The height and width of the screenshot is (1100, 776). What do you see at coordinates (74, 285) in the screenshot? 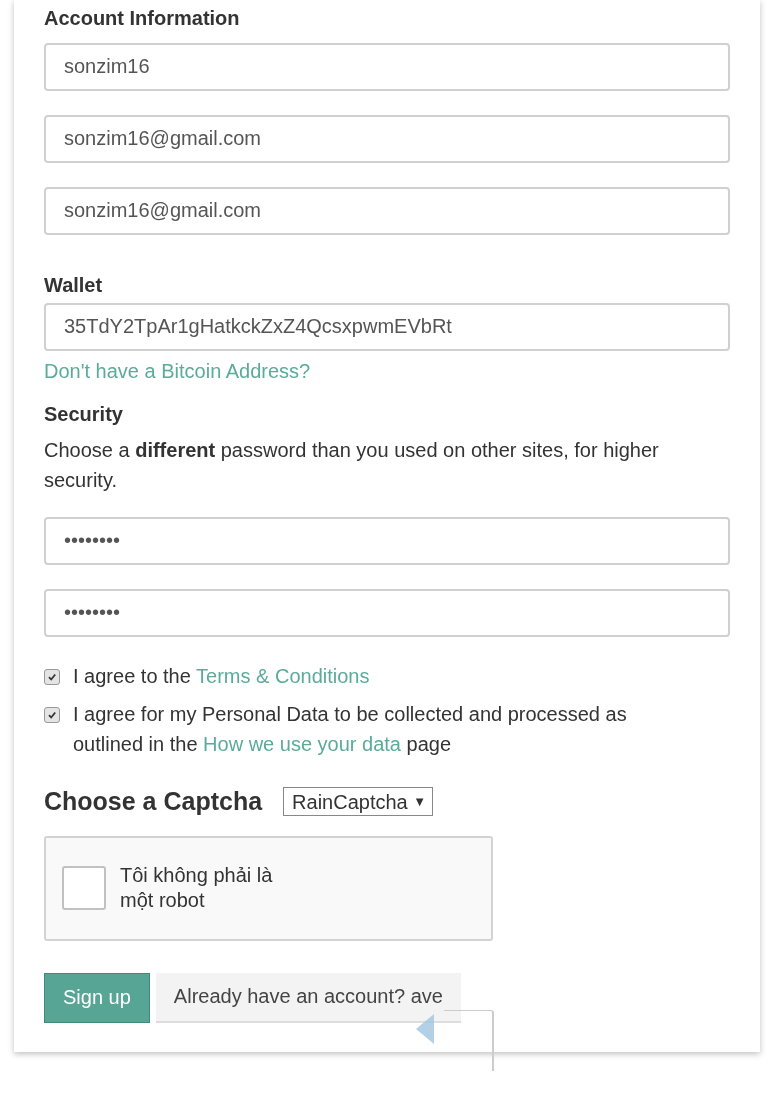
I see `section-heading: Wallet` at bounding box center [74, 285].